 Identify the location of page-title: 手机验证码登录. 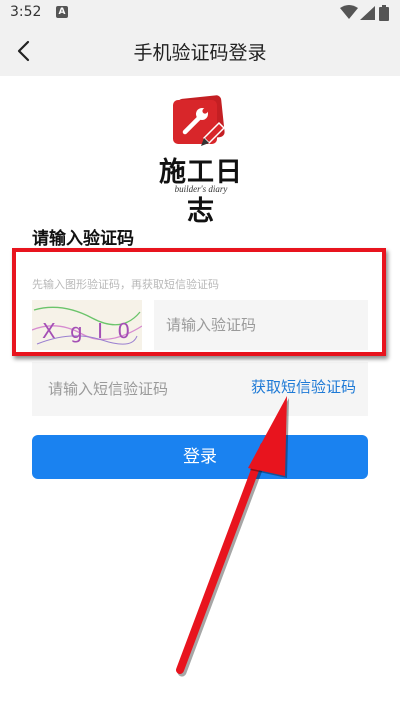
(200, 53).